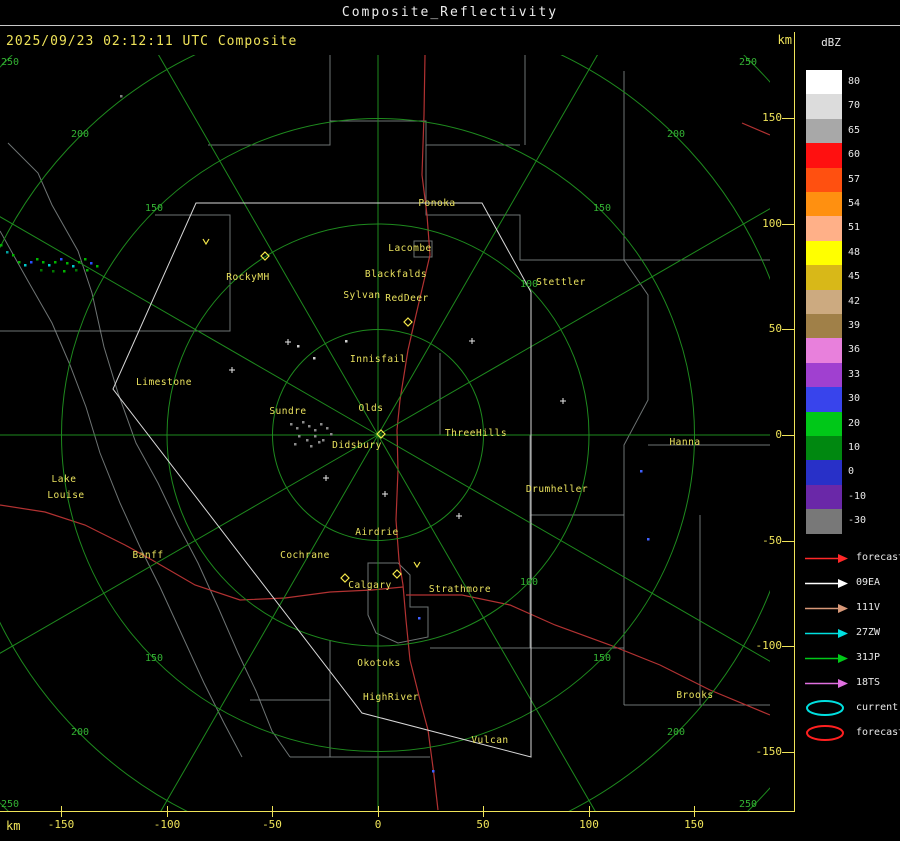 This screenshot has height=841, width=900. I want to click on x-axis-tick-label: -150, so click(61, 824).